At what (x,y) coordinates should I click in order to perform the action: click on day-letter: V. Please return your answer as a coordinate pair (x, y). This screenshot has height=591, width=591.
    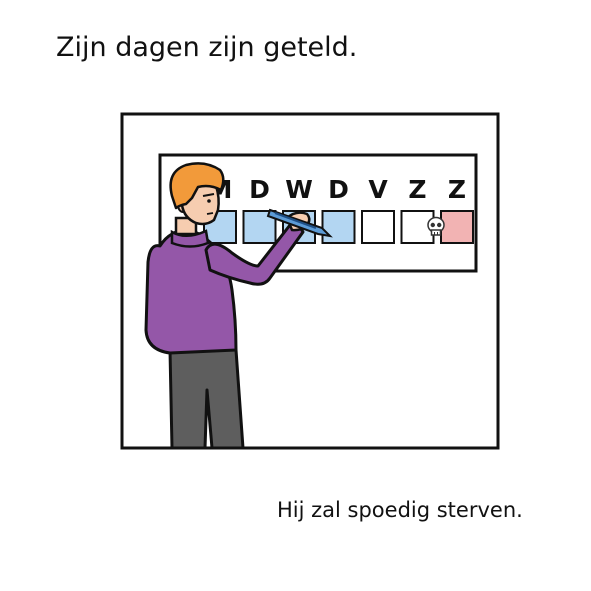
    Looking at the image, I should click on (378, 189).